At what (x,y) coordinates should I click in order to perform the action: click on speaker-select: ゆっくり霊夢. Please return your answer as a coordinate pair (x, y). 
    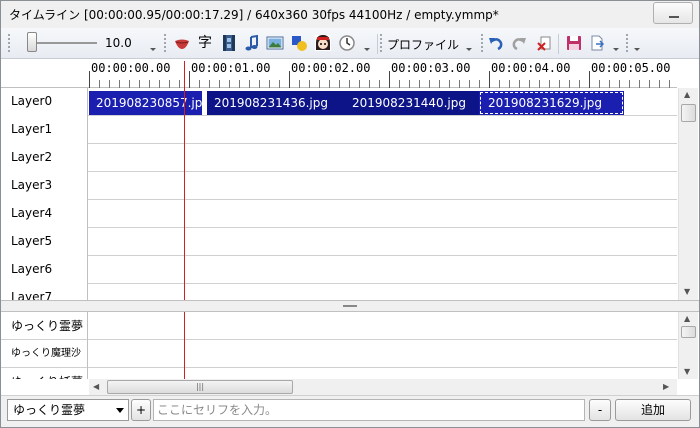
    Looking at the image, I should click on (68, 410).